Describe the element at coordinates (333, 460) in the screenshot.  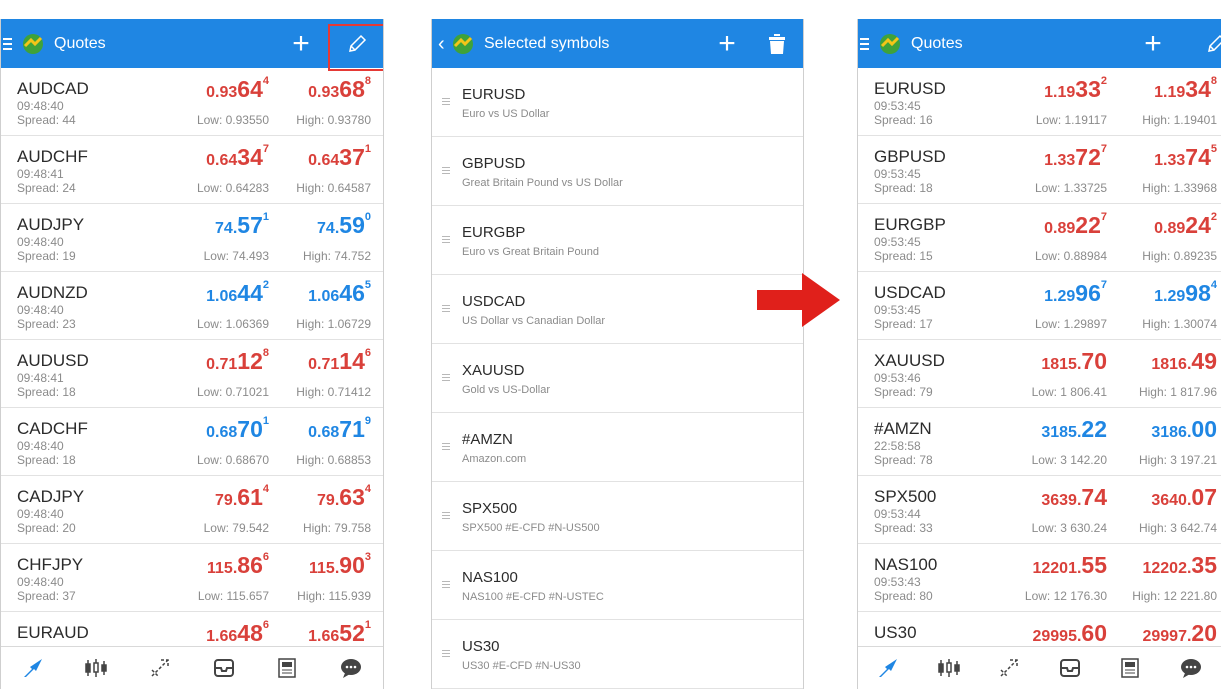
I see `high-value: High: 0.68853` at that location.